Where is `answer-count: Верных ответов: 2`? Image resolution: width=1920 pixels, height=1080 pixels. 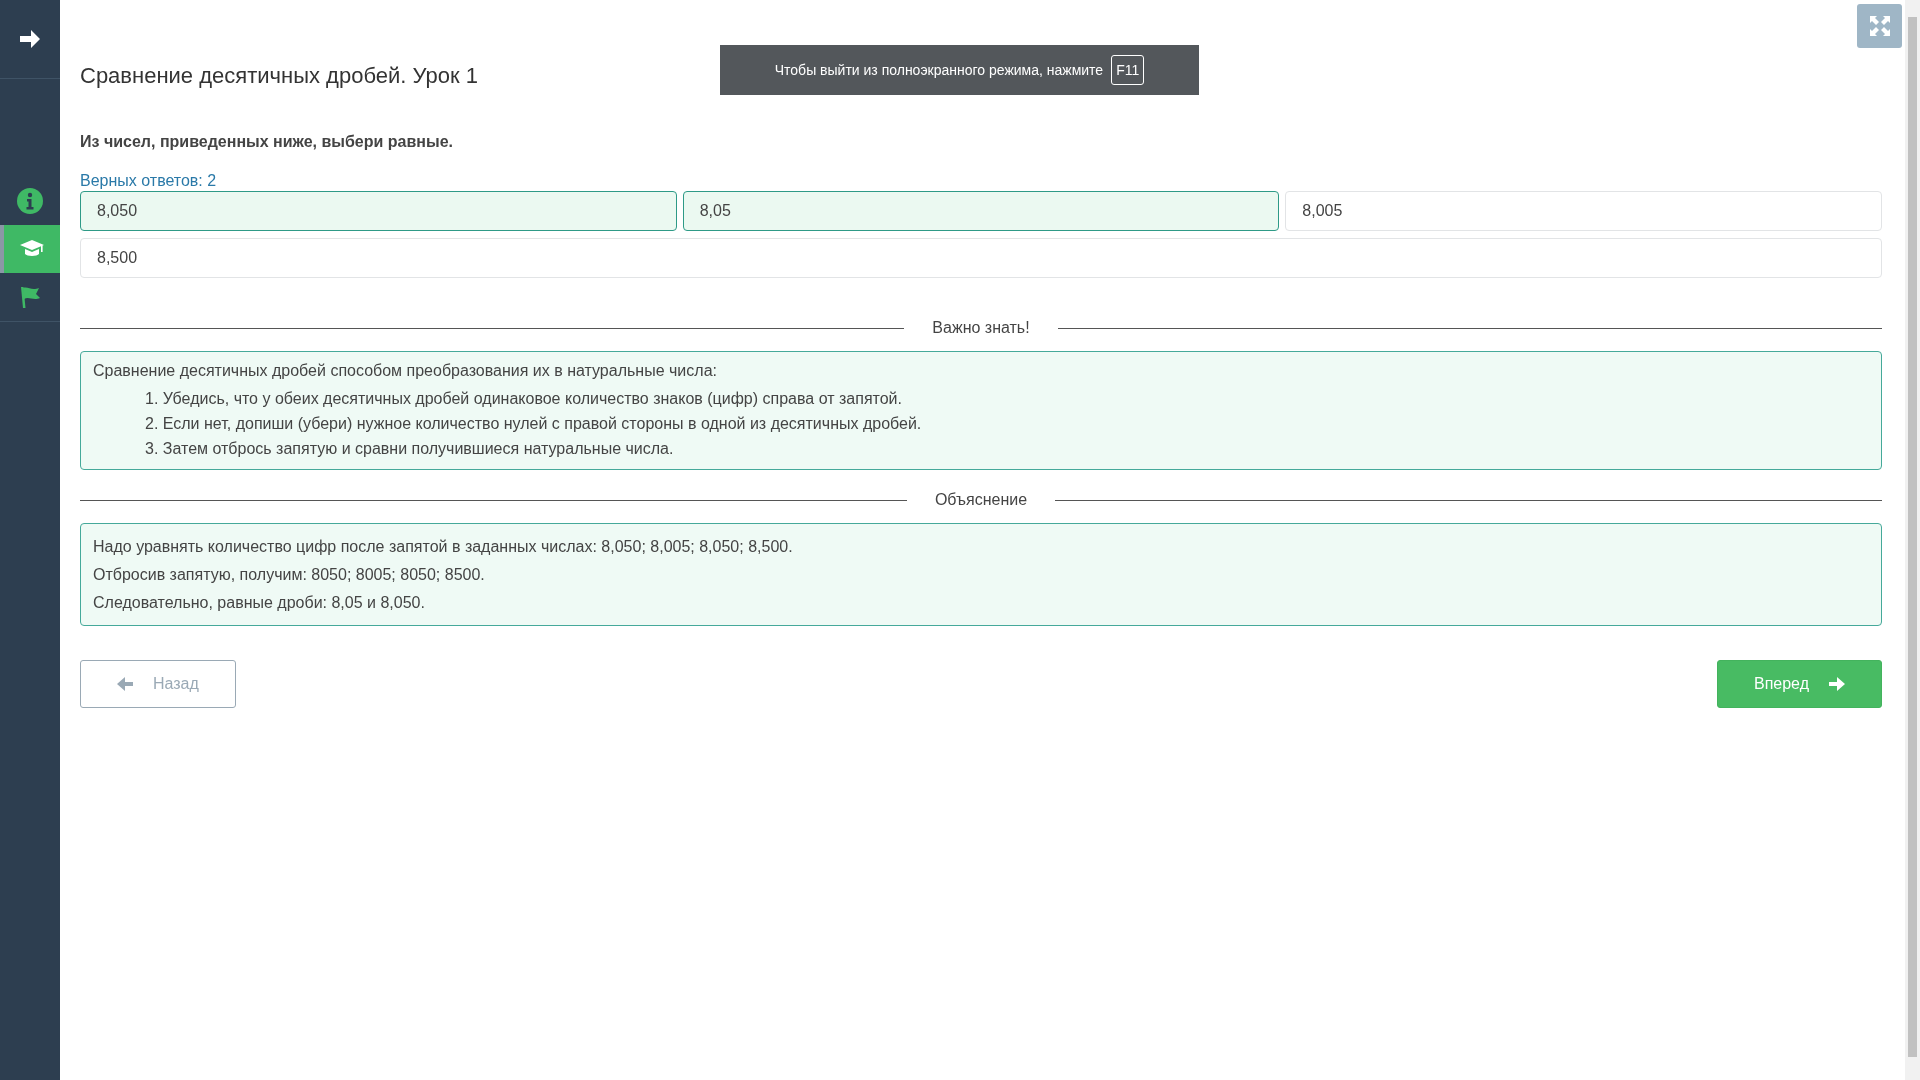
answer-count: Верных ответов: 2 is located at coordinates (148, 181).